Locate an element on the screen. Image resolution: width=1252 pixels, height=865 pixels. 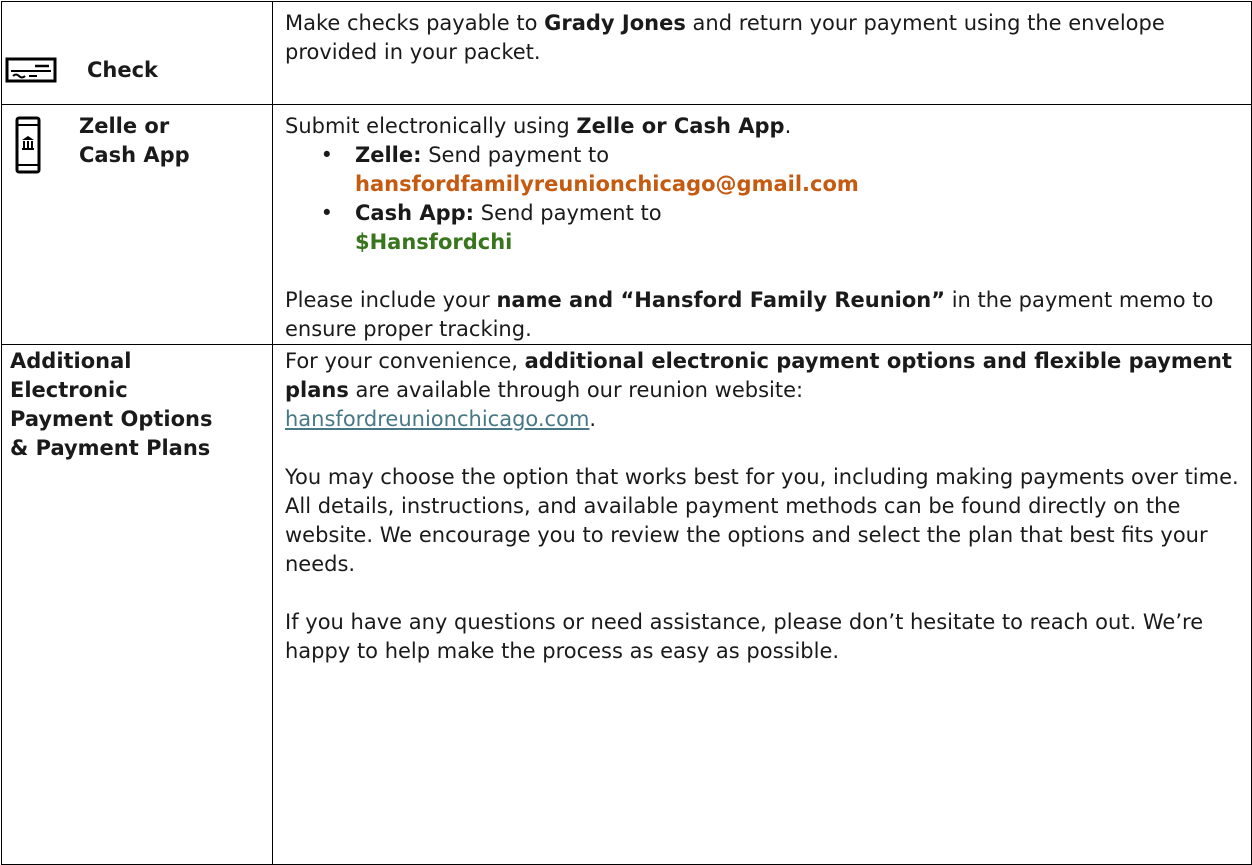
zelle-label-line1: Zelle or is located at coordinates (124, 126).